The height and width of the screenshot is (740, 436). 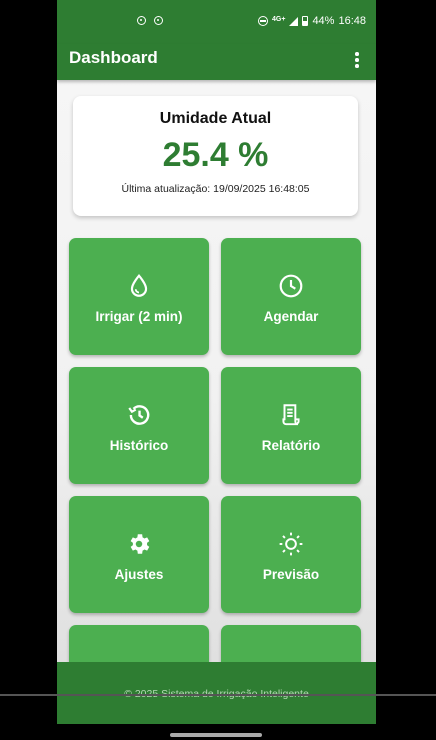 I want to click on status-right: 4G+ 44% 16:48, so click(x=312, y=21).